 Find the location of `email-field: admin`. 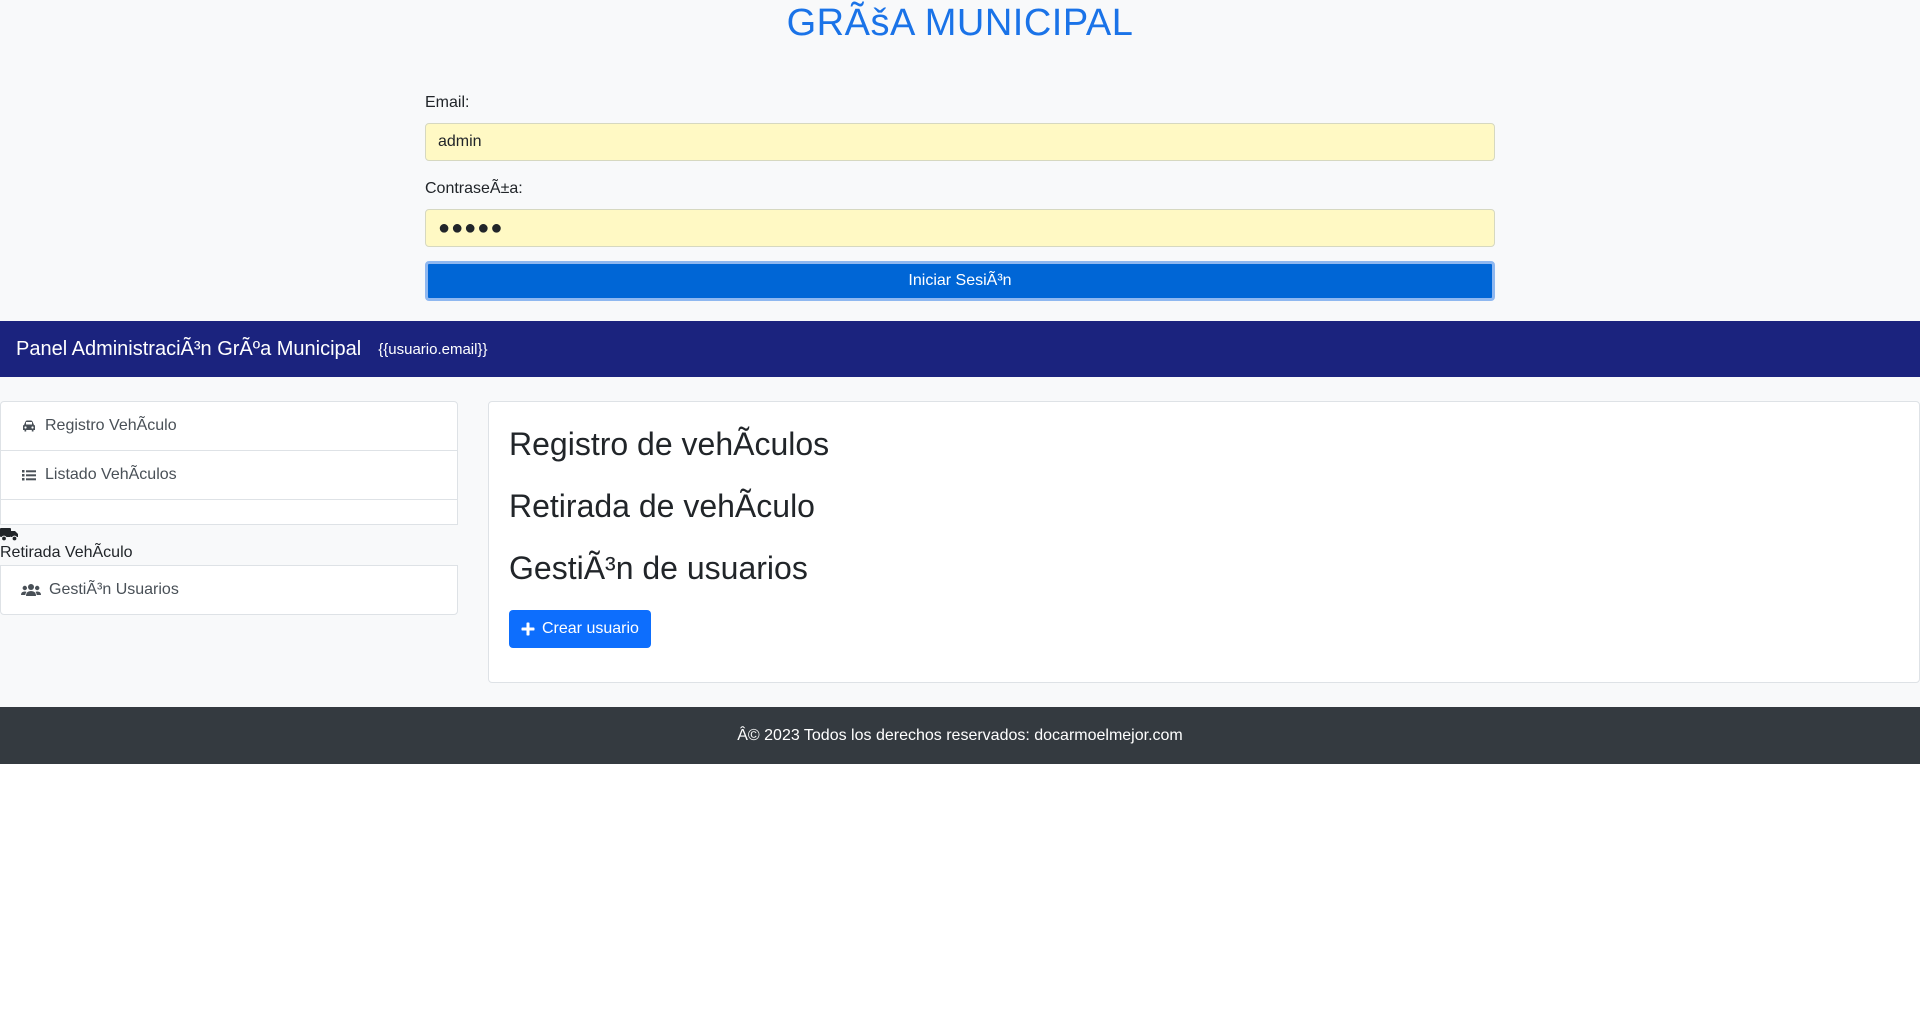

email-field: admin is located at coordinates (960, 142).